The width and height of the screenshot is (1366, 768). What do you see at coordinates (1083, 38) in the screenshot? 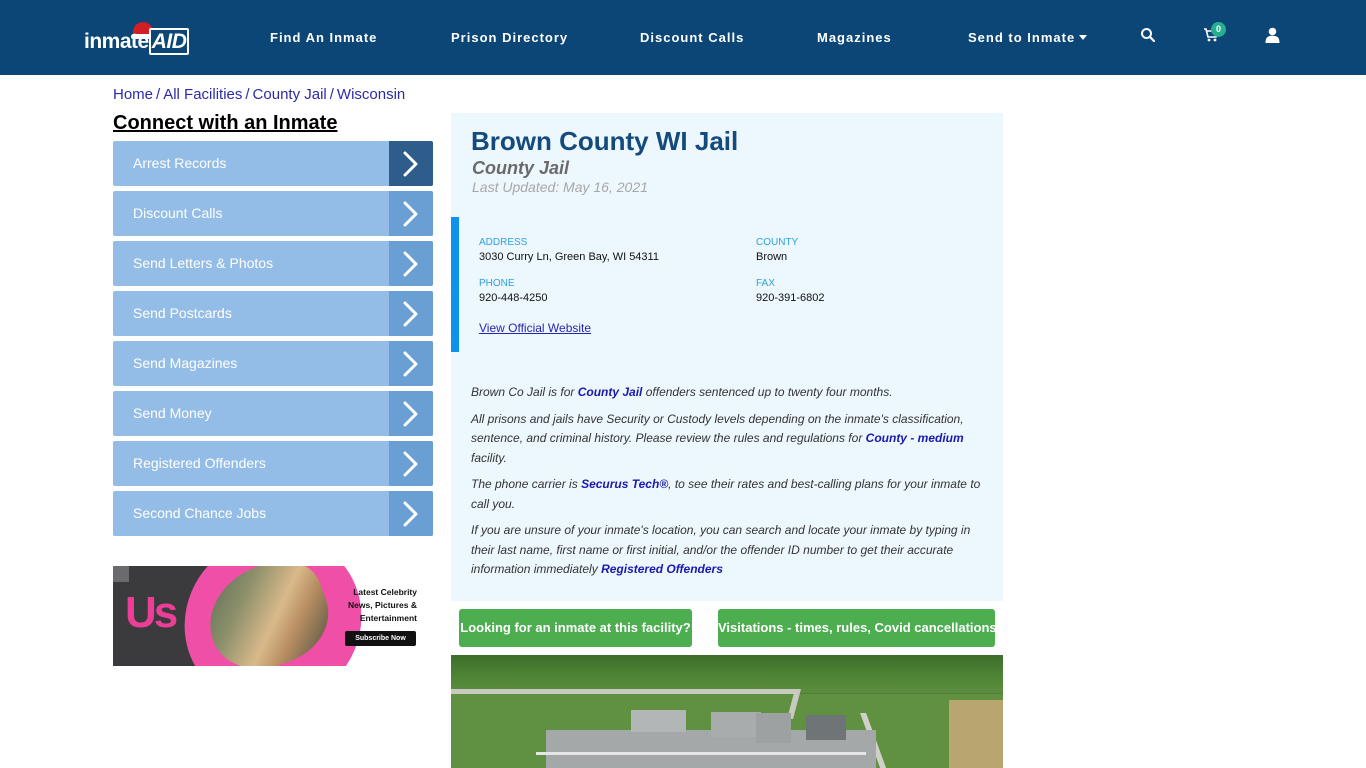
I see `caret-down-icon` at bounding box center [1083, 38].